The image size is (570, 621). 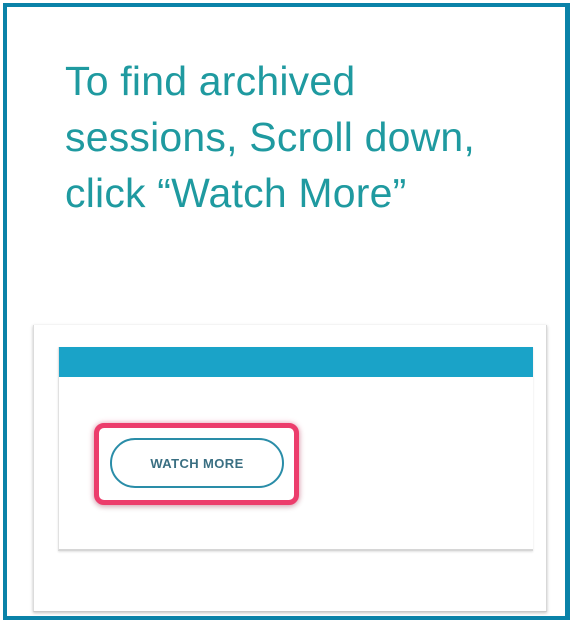 I want to click on highlight-box: WATCH MORE, so click(x=196, y=464).